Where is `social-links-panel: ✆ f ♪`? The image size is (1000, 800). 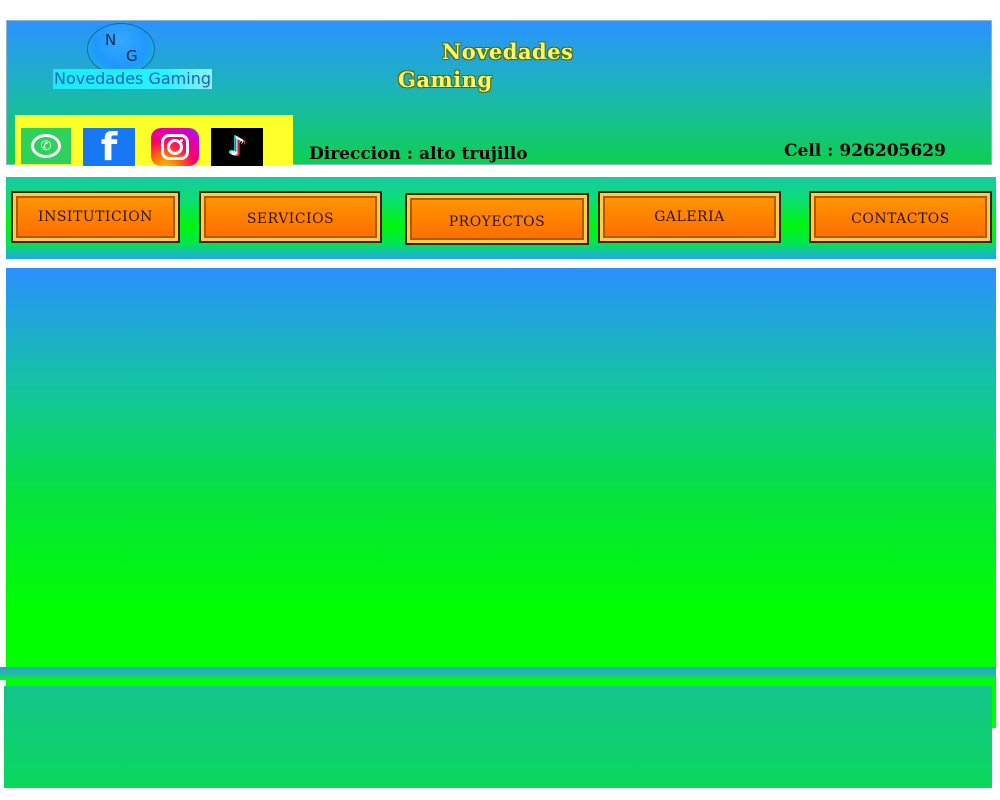 social-links-panel: ✆ f ♪ is located at coordinates (154, 140).